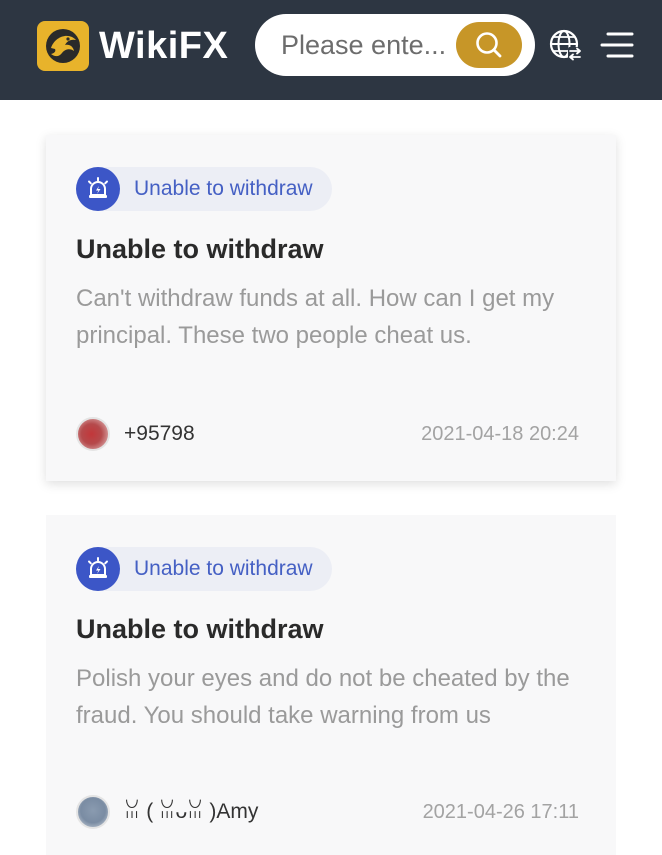  I want to click on menu-button, so click(617, 45).